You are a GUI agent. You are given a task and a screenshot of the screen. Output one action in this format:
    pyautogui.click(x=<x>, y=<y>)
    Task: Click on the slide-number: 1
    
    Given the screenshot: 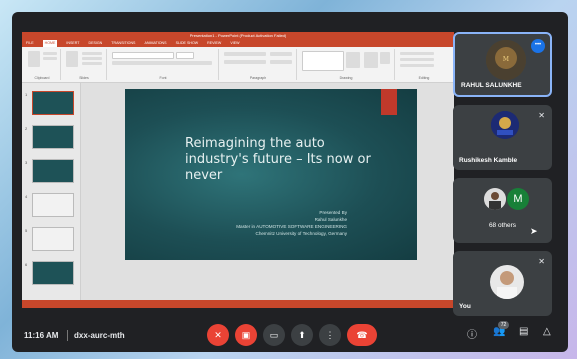 What is the action you would take?
    pyautogui.click(x=26, y=94)
    